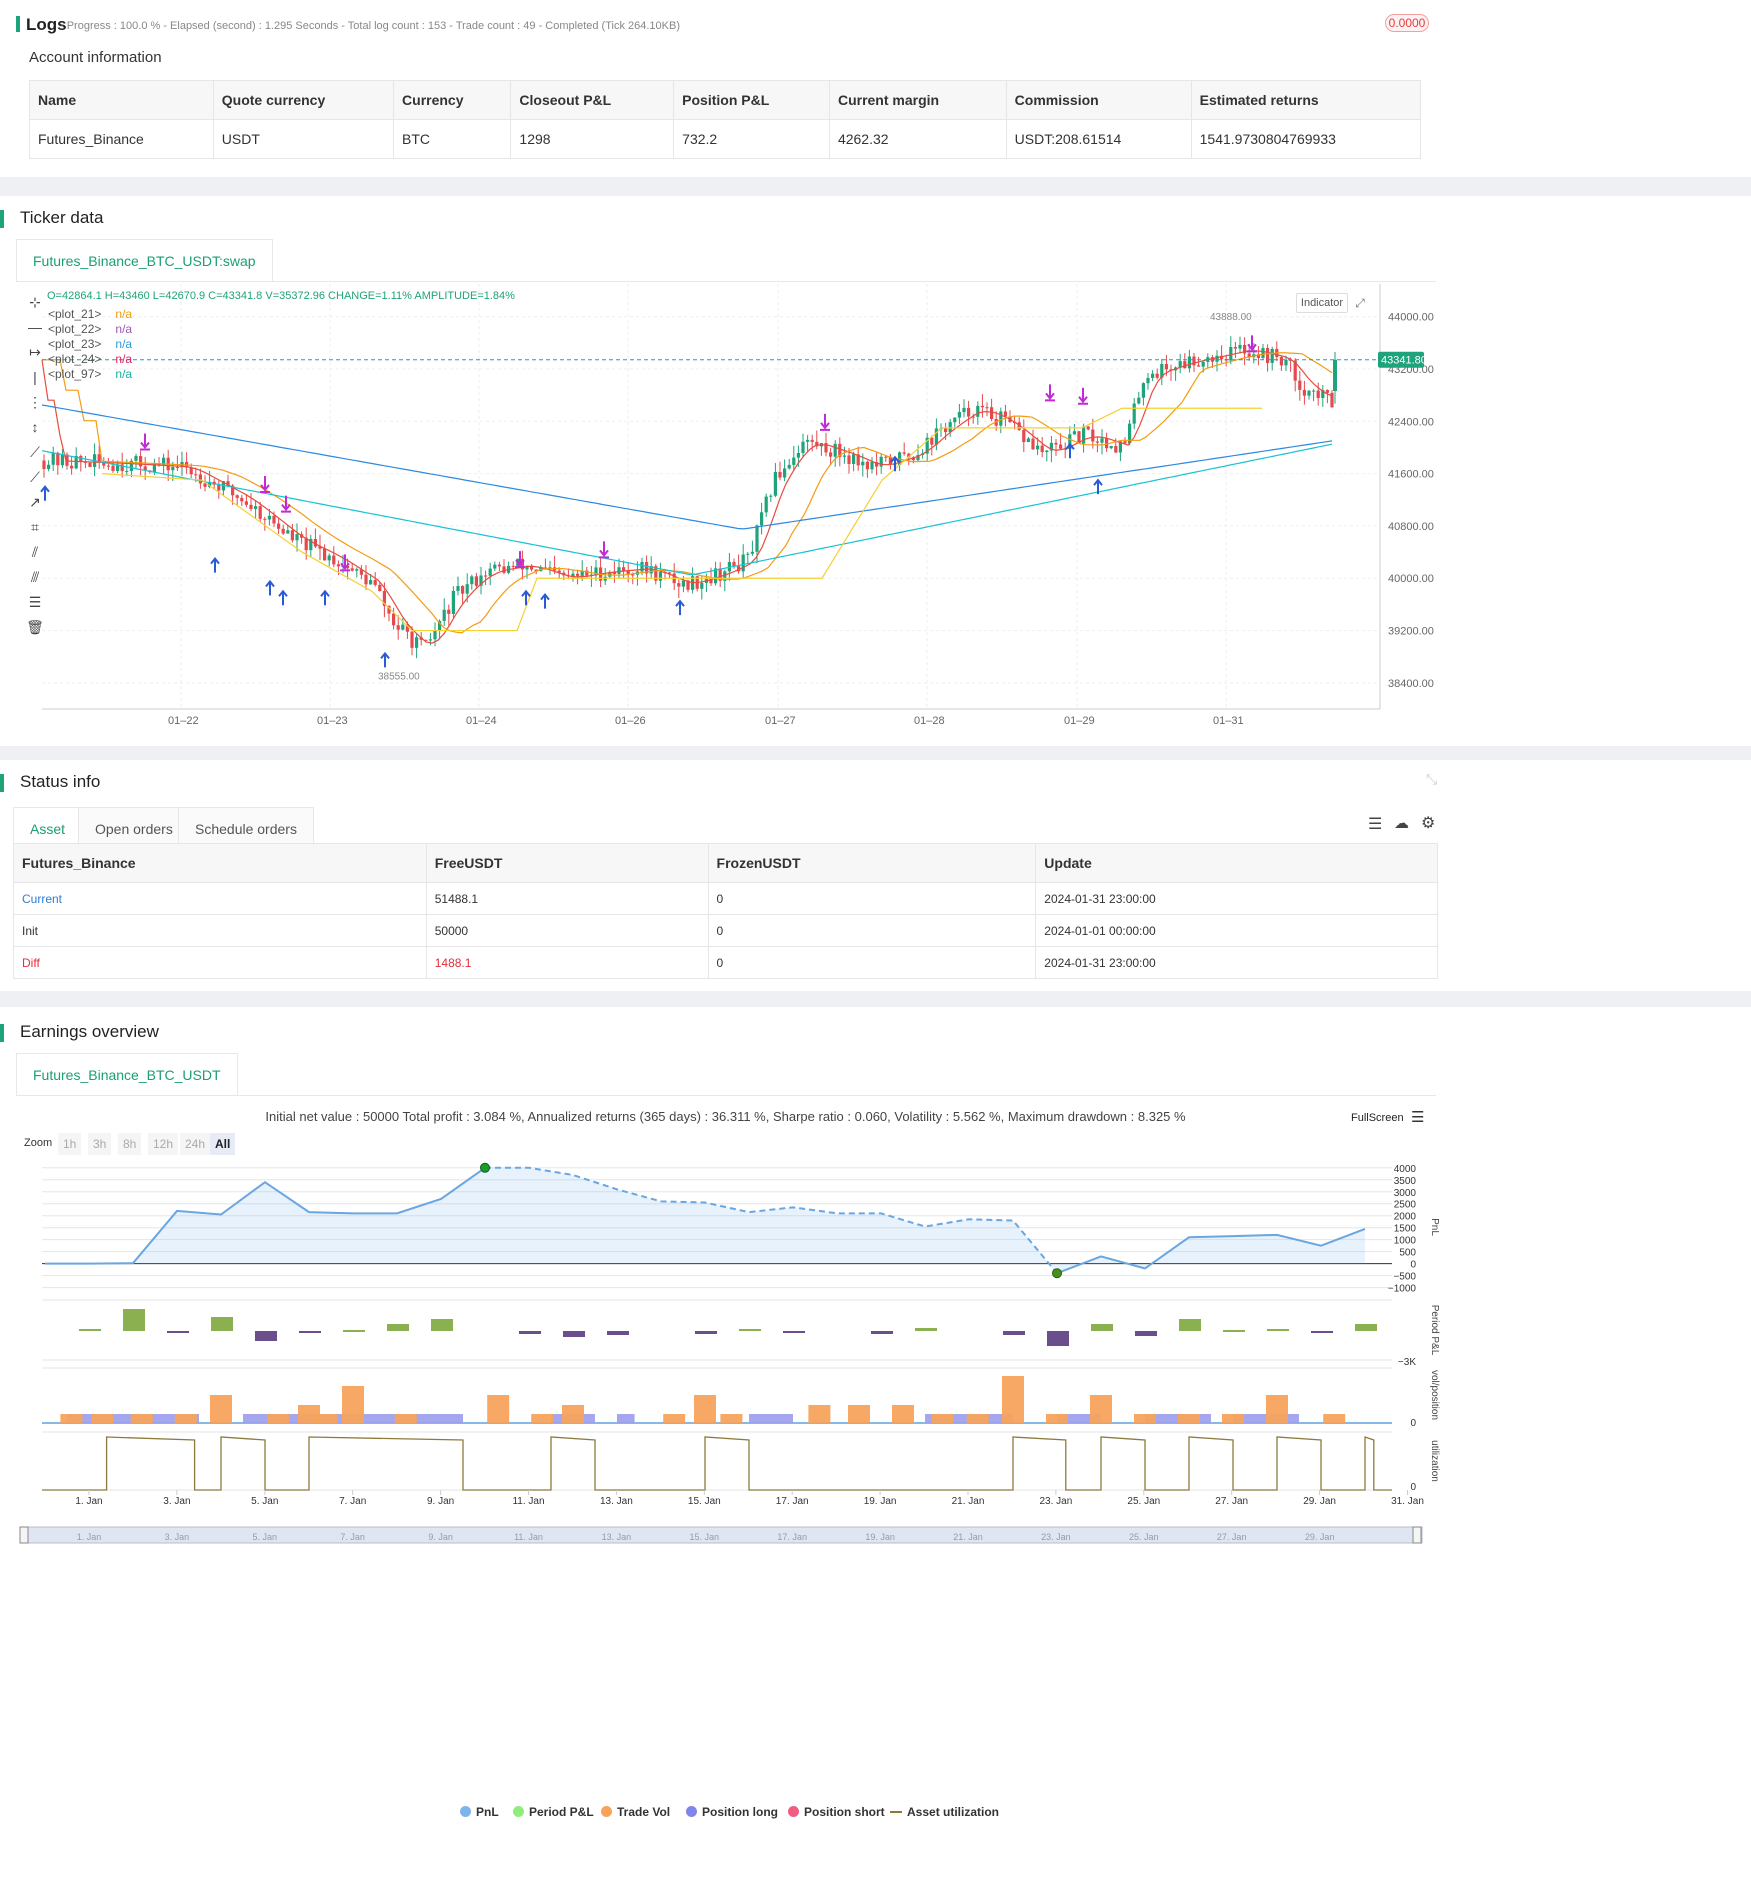 The height and width of the screenshot is (1891, 1751). Describe the element at coordinates (479, 1812) in the screenshot. I see `earnings-legend-item: PnL` at that location.